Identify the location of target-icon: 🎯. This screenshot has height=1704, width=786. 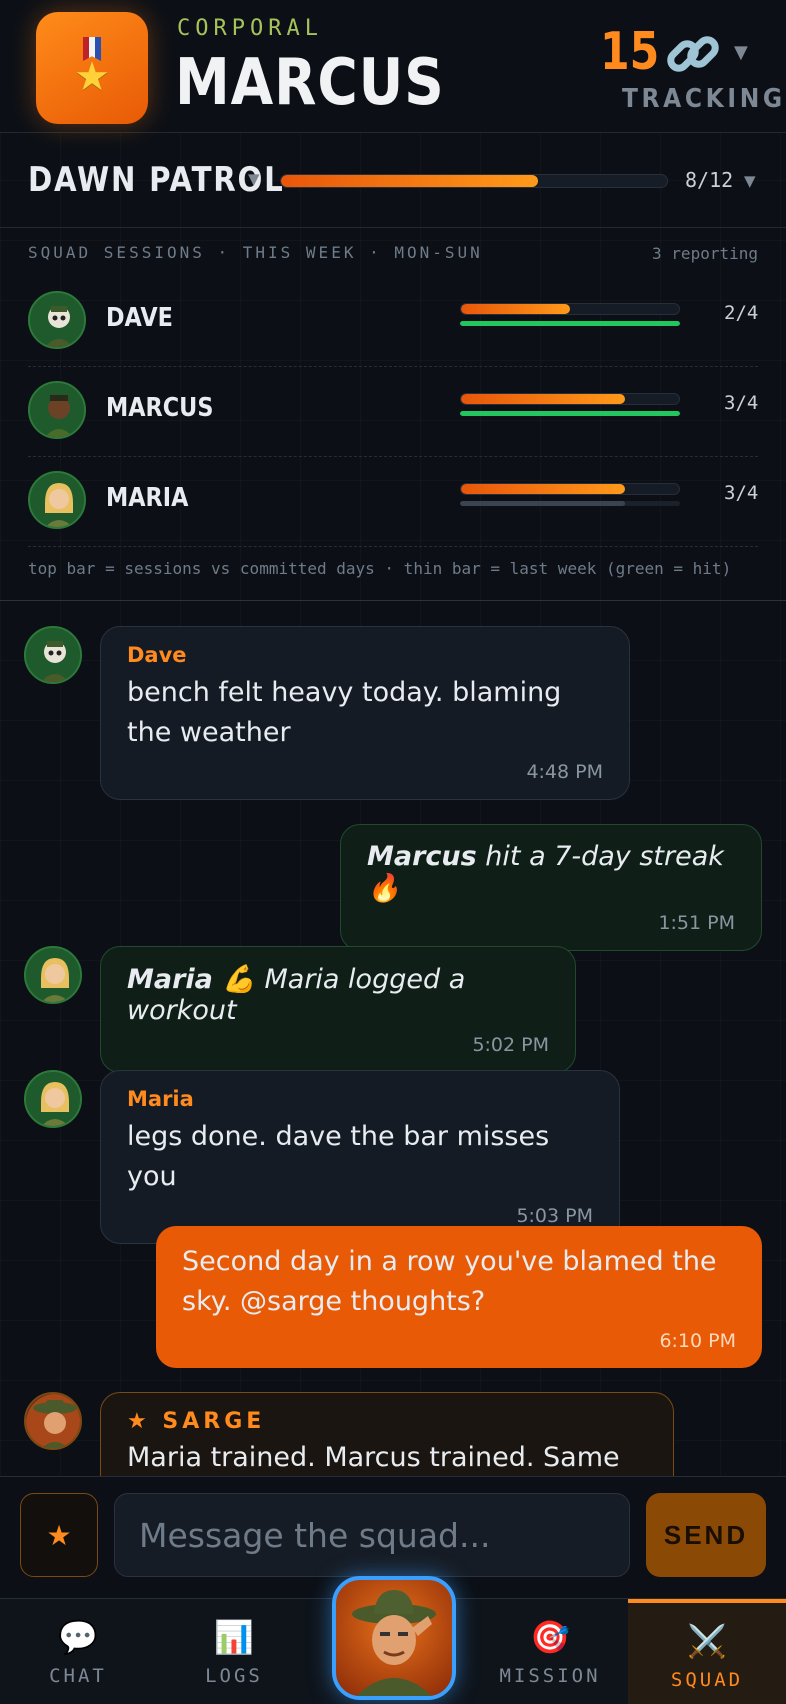
(550, 1637).